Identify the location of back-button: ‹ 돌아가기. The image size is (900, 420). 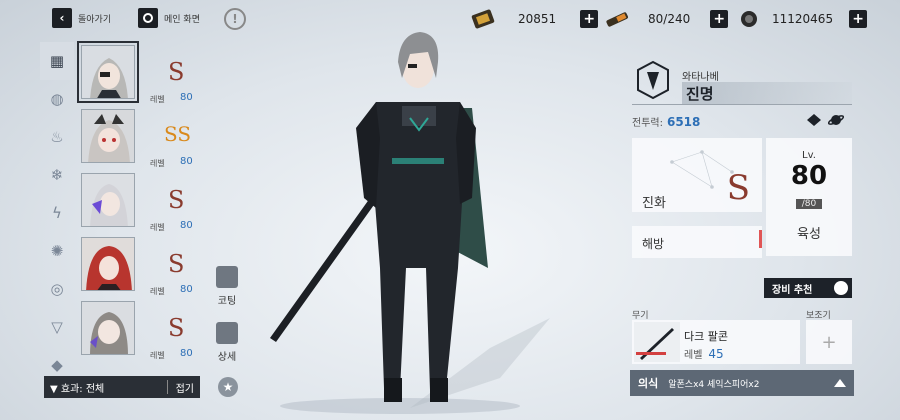
(81, 18).